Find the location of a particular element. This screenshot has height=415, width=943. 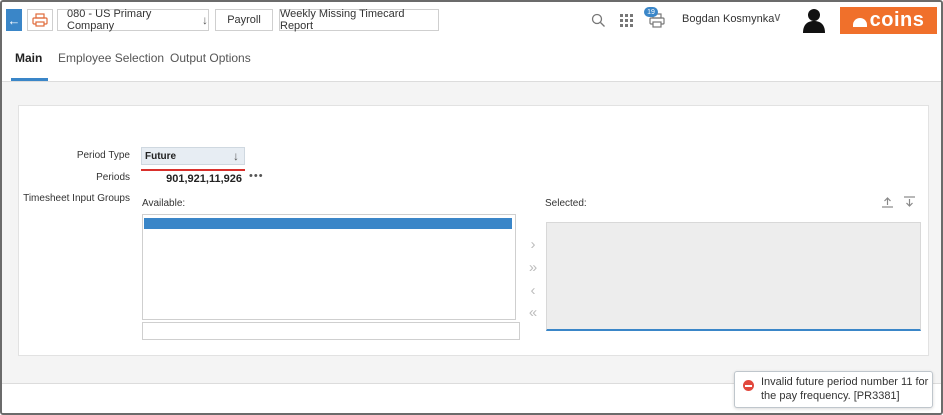

period-type-label: Period Type is located at coordinates (103, 155).